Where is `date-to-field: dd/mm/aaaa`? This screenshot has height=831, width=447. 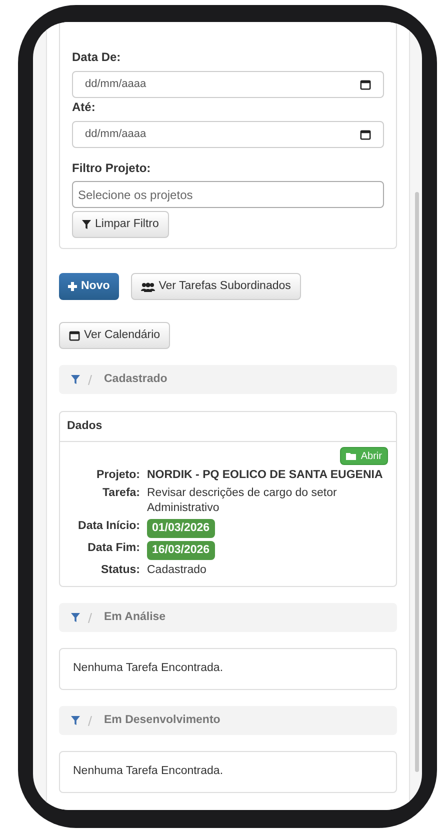 date-to-field: dd/mm/aaaa is located at coordinates (228, 134).